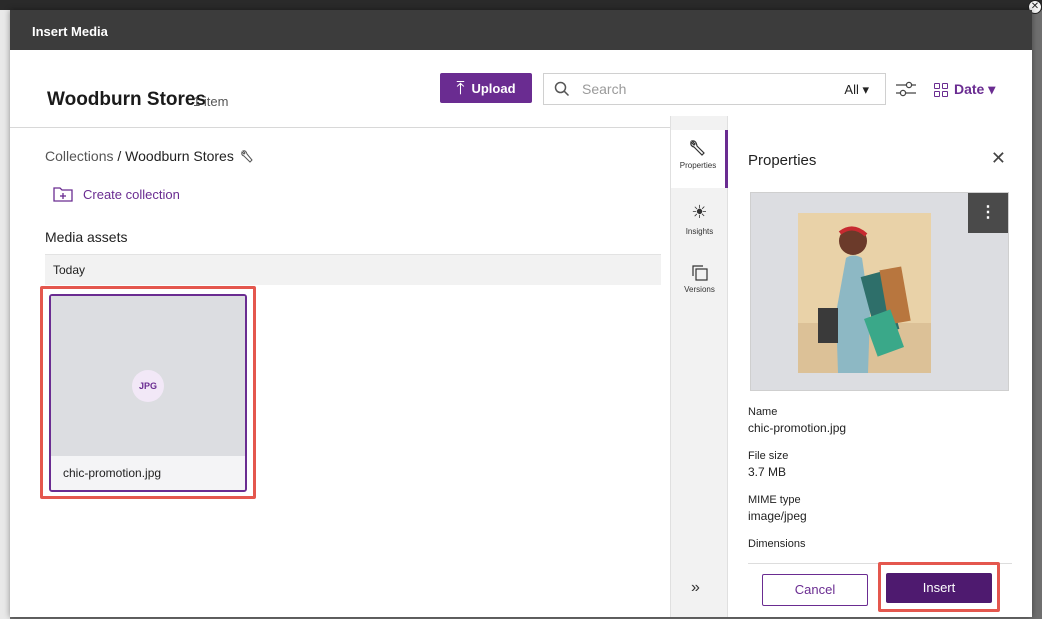 The height and width of the screenshot is (619, 1042). Describe the element at coordinates (782, 160) in the screenshot. I see `properties-title: Properties` at that location.